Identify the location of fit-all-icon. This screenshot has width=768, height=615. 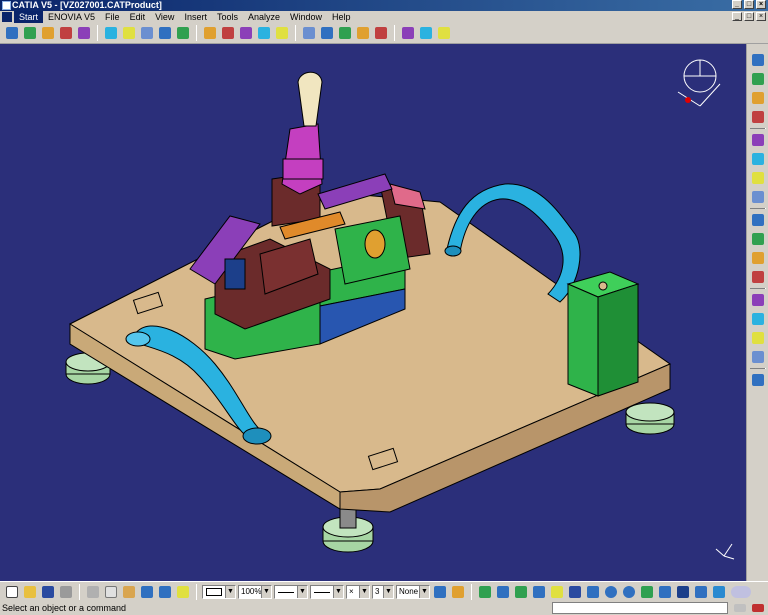
(557, 592).